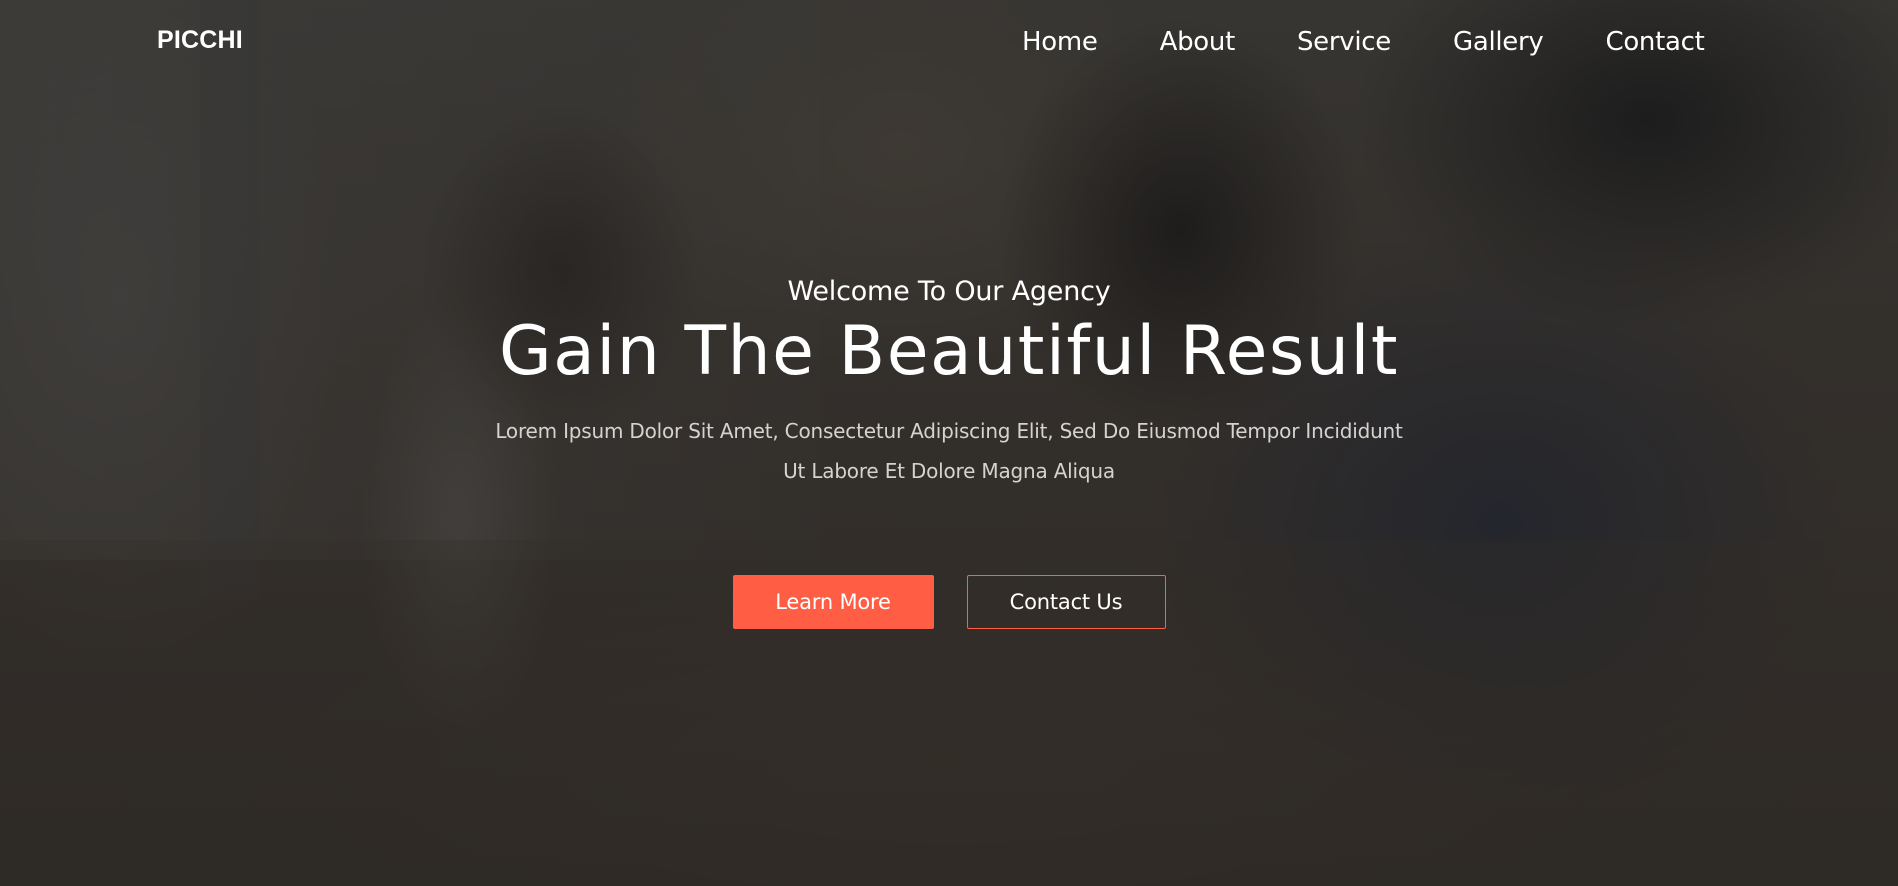  What do you see at coordinates (1344, 42) in the screenshot?
I see `nav-item-service: Service` at bounding box center [1344, 42].